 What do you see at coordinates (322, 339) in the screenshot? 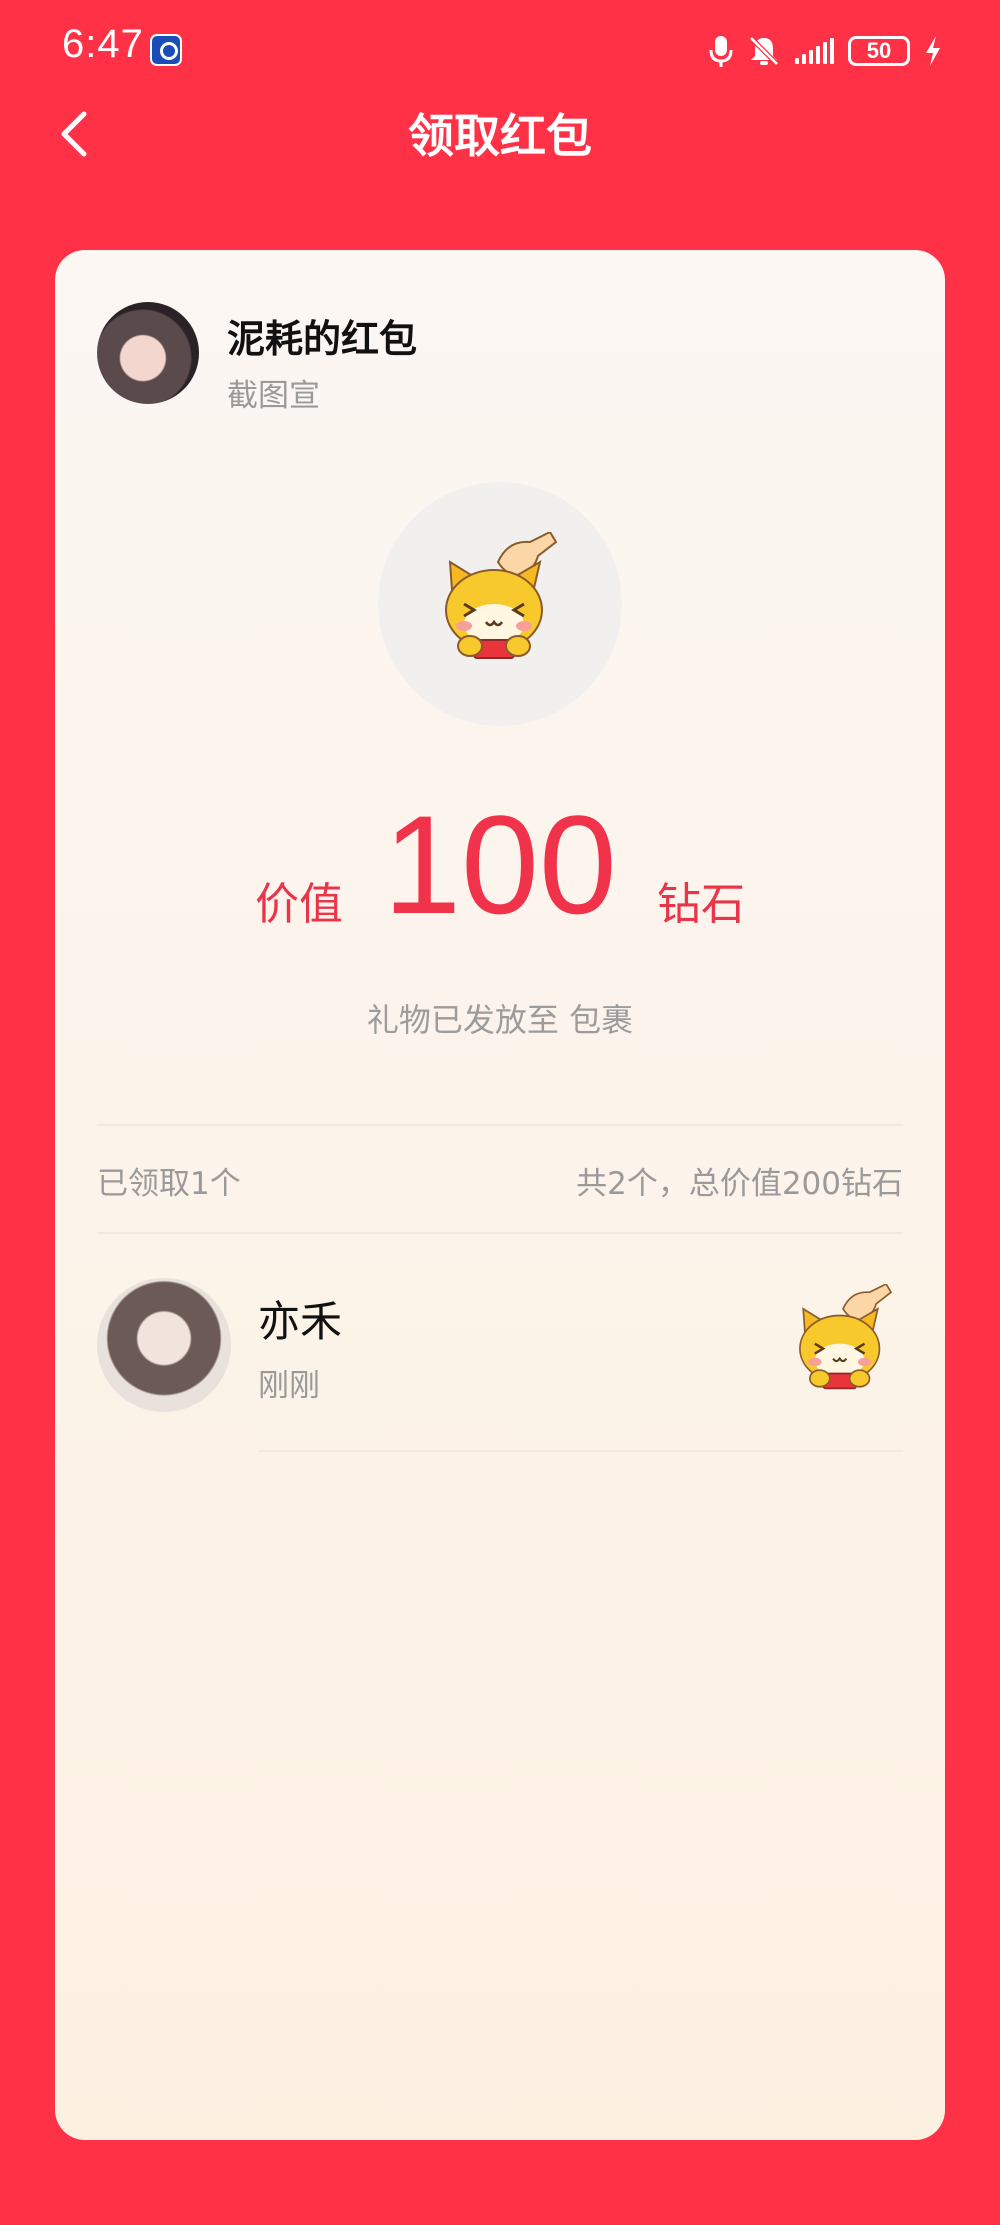
I see `sender-name: 泥耗的红包` at bounding box center [322, 339].